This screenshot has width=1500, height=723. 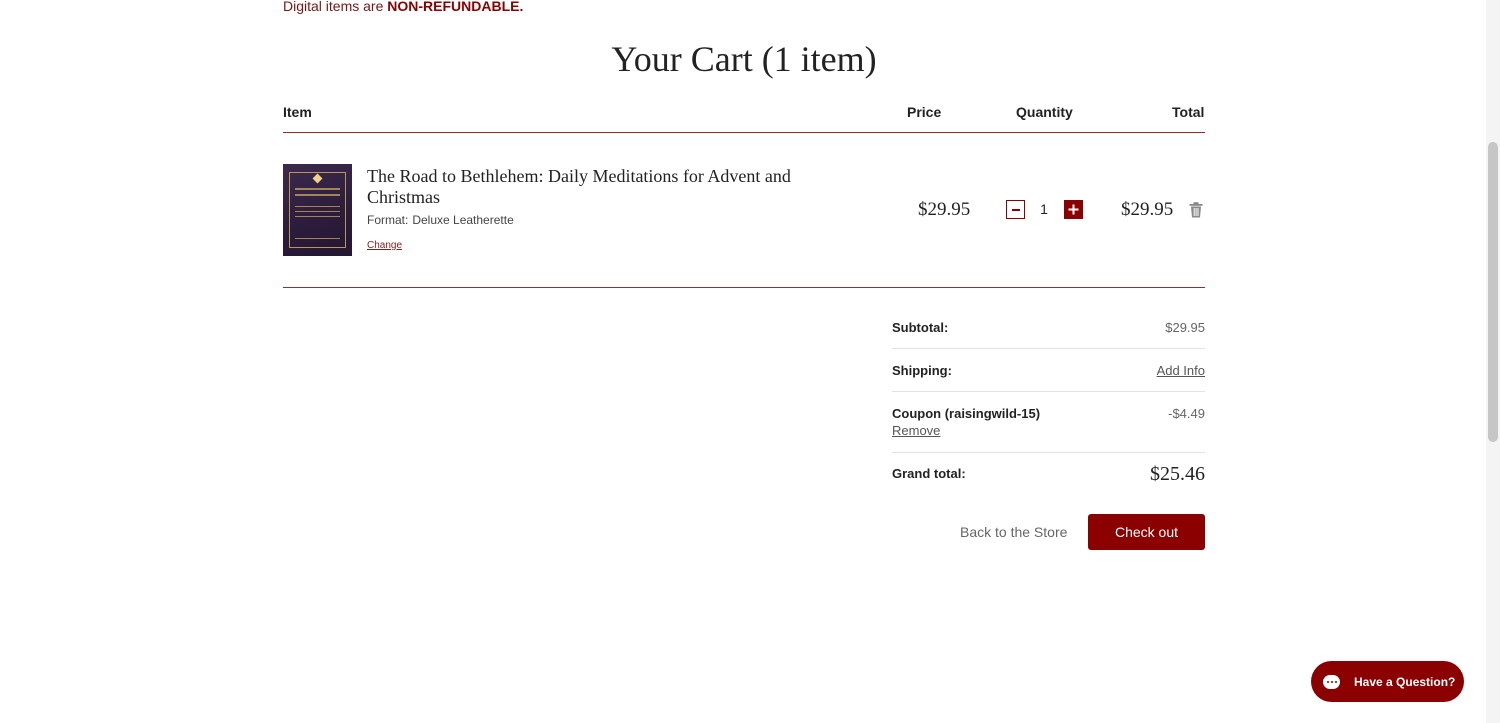 I want to click on refund-notice-prefix: Digital items are, so click(x=333, y=7).